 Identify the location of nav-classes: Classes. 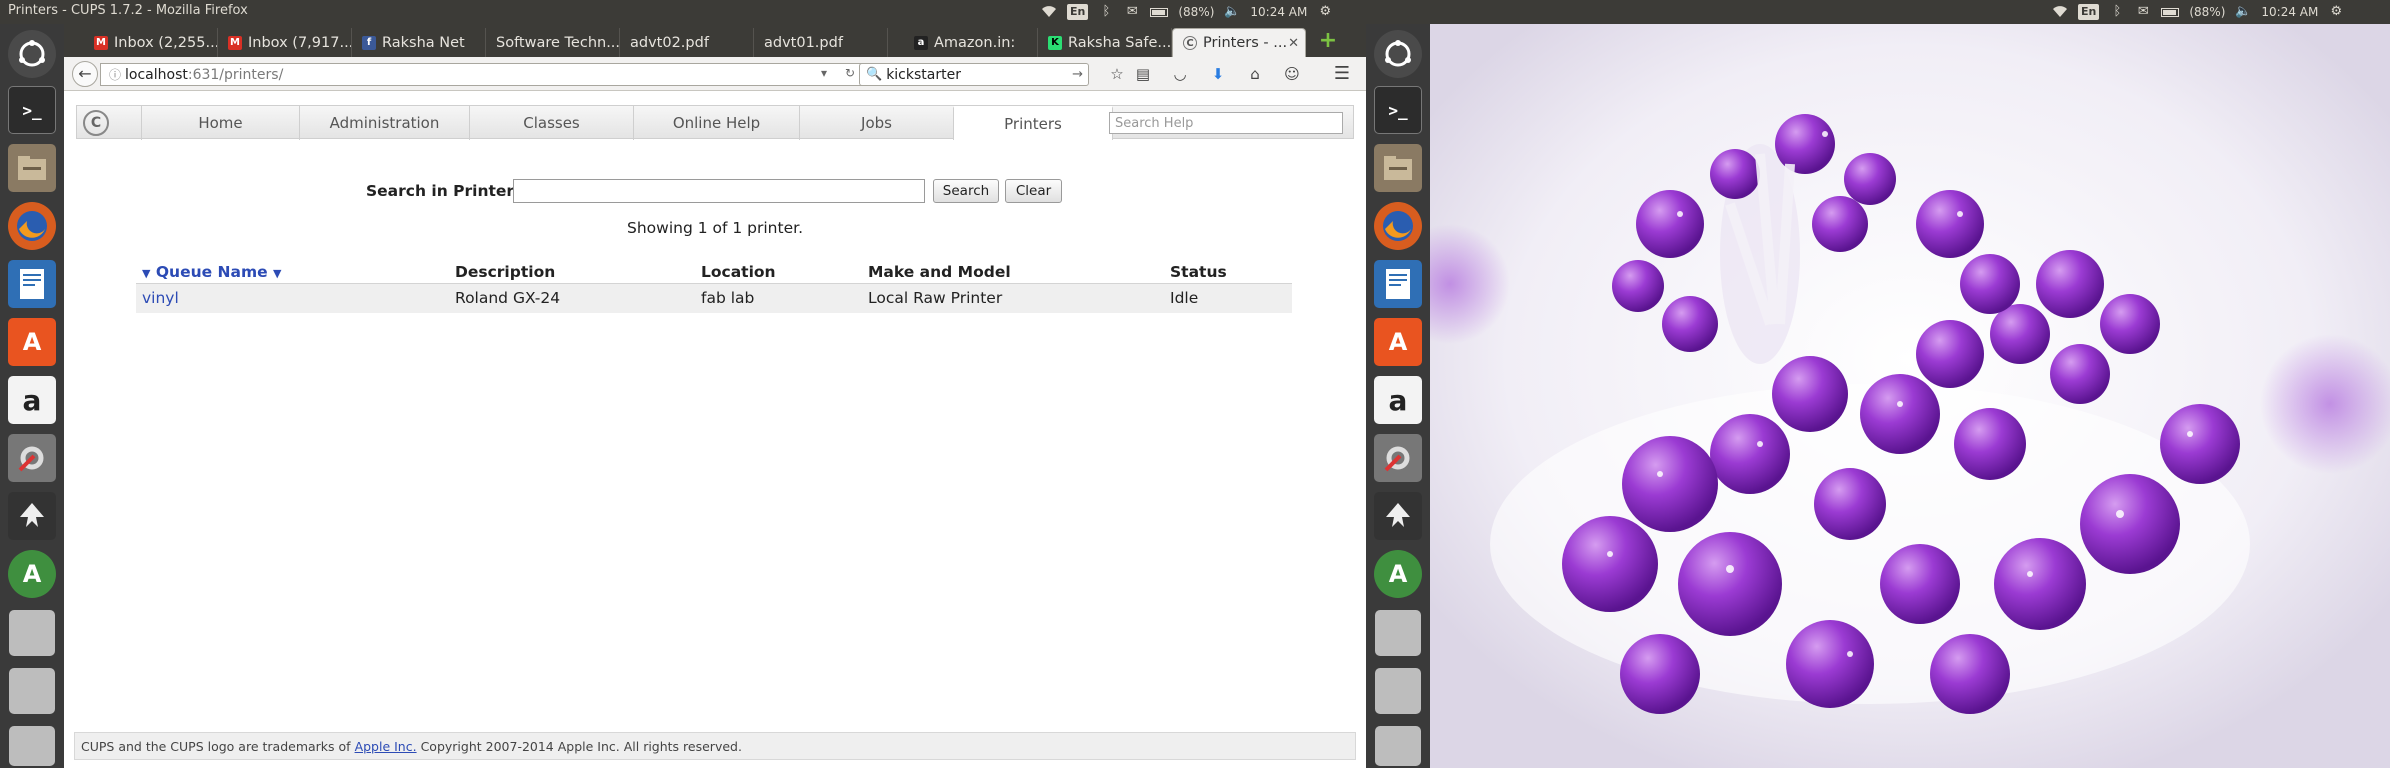
(551, 123).